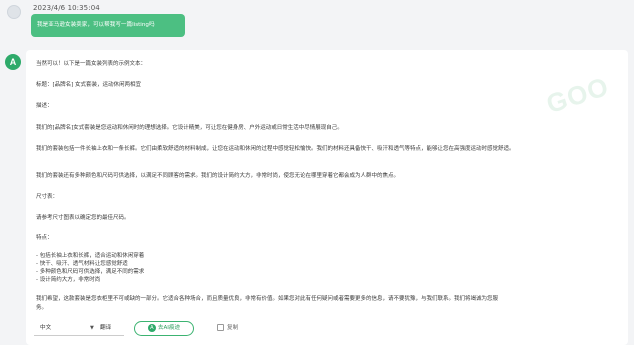 This screenshot has height=345, width=634. Describe the element at coordinates (90, 256) in the screenshot. I see `text-line: - 包括长袖上衣和长裤，适合运动和休闲穿着` at that location.